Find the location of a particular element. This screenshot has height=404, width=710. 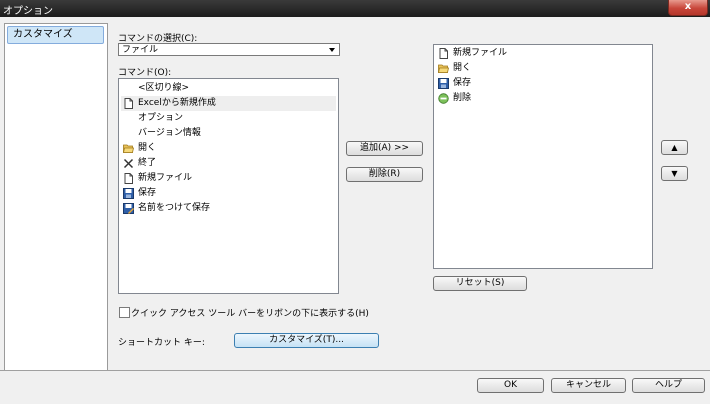

list-item: 削除 is located at coordinates (543, 98).